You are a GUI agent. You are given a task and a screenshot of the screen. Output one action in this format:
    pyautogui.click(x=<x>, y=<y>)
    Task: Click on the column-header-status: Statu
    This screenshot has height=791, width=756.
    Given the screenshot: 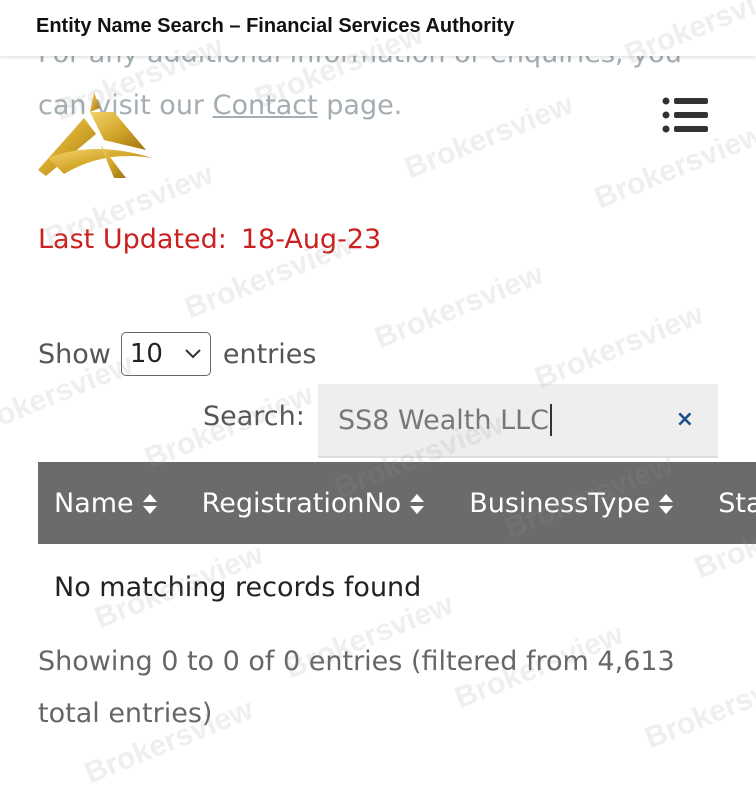 What is the action you would take?
    pyautogui.click(x=729, y=503)
    